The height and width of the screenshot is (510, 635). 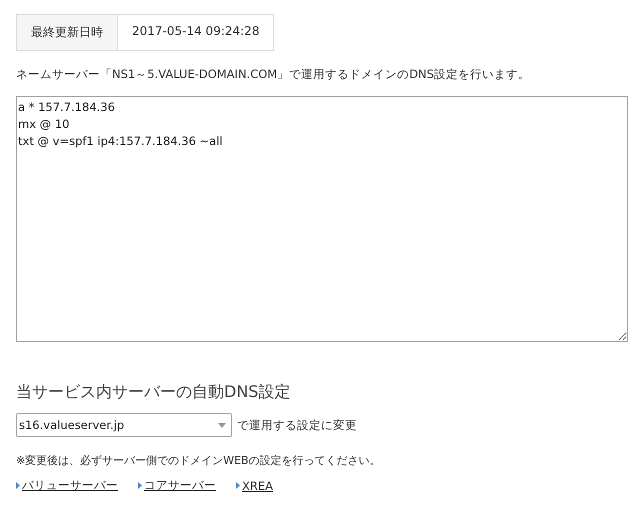 I want to click on section-heading: 当サービス内サーバーの自動DNS設定, so click(x=154, y=392).